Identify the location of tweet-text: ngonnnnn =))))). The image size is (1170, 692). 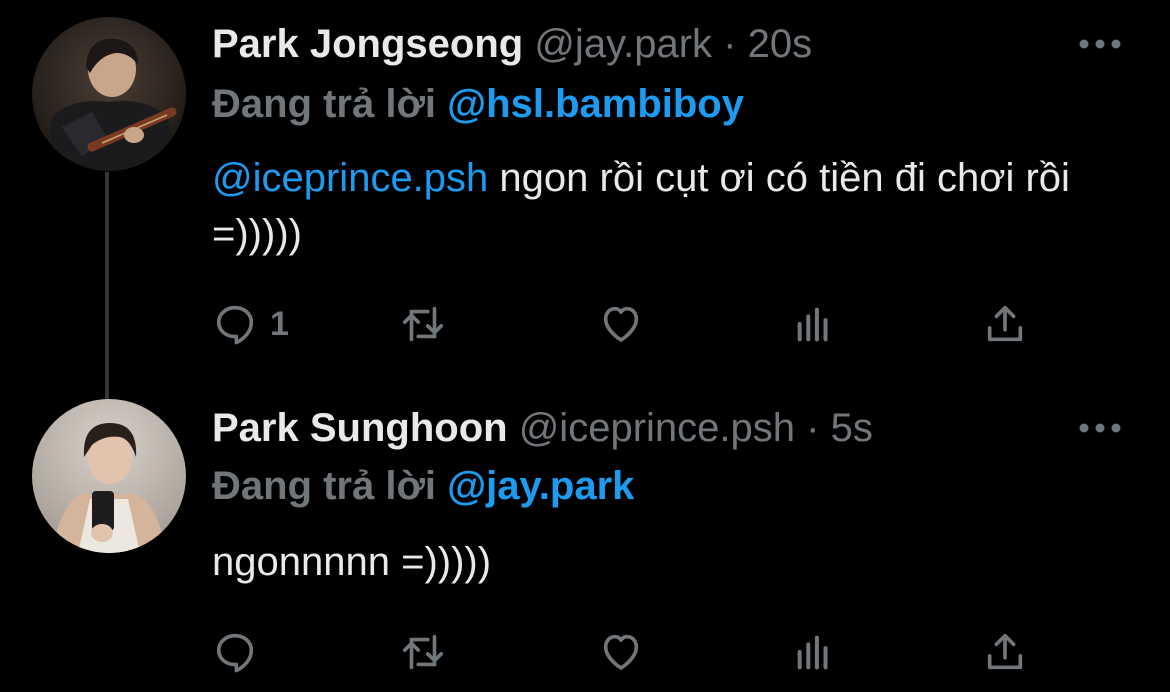
(352, 562).